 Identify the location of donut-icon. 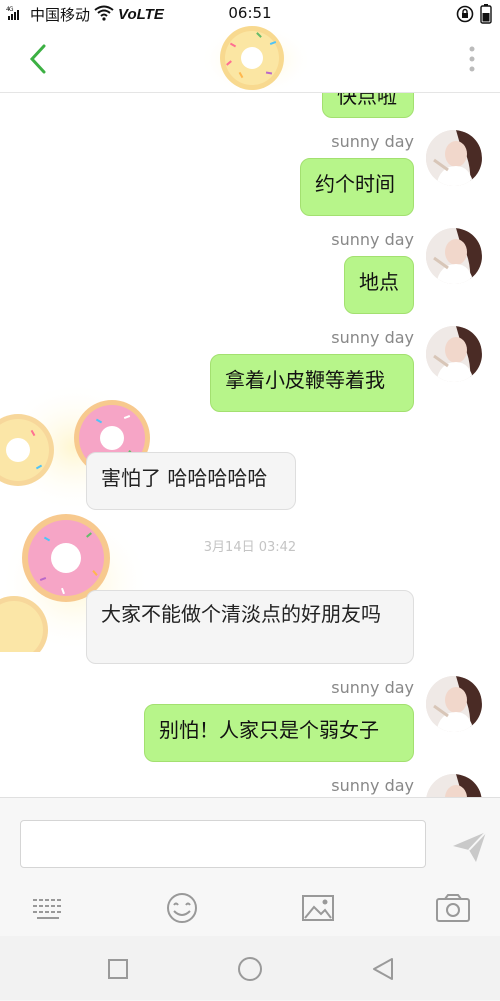
(256, 60).